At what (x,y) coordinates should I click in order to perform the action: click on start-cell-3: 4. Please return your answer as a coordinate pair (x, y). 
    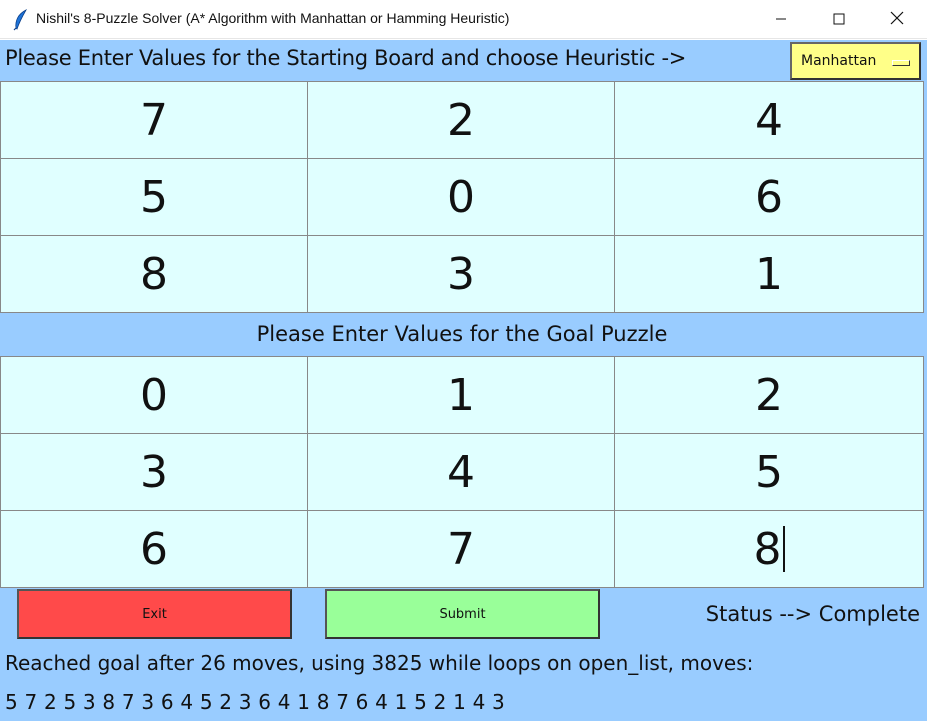
    Looking at the image, I should click on (769, 120).